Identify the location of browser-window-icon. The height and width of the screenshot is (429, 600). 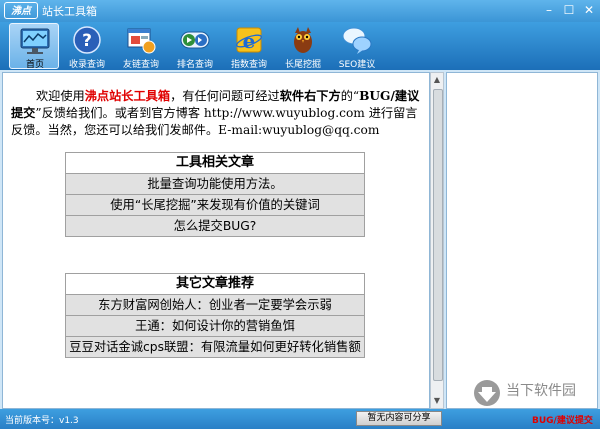
(141, 41).